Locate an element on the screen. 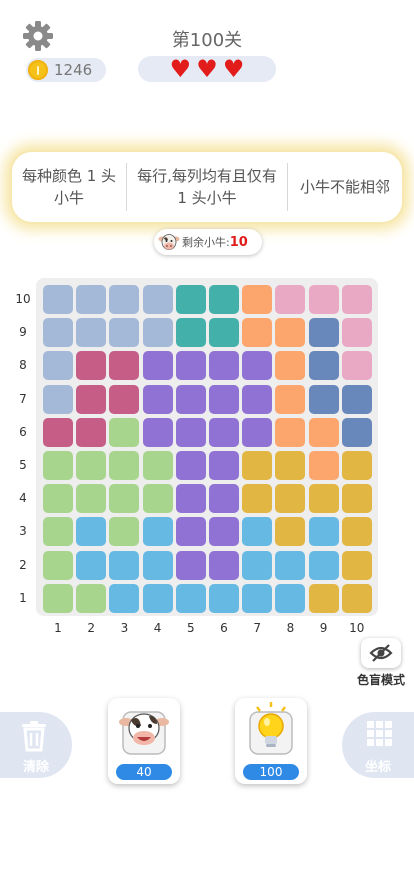  cow-hint-button: 40 is located at coordinates (144, 741).